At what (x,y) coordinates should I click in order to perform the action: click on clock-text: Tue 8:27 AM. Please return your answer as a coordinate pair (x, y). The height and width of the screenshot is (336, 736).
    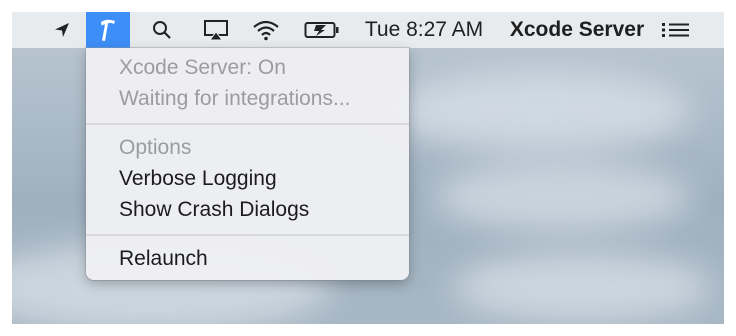
    Looking at the image, I should click on (424, 29).